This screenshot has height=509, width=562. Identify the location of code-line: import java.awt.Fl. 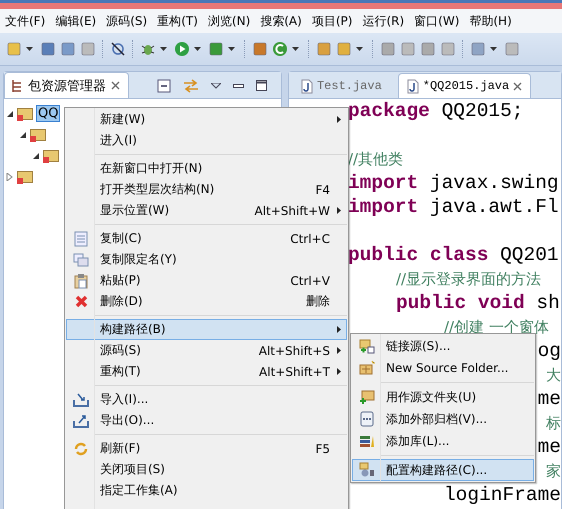
(453, 207).